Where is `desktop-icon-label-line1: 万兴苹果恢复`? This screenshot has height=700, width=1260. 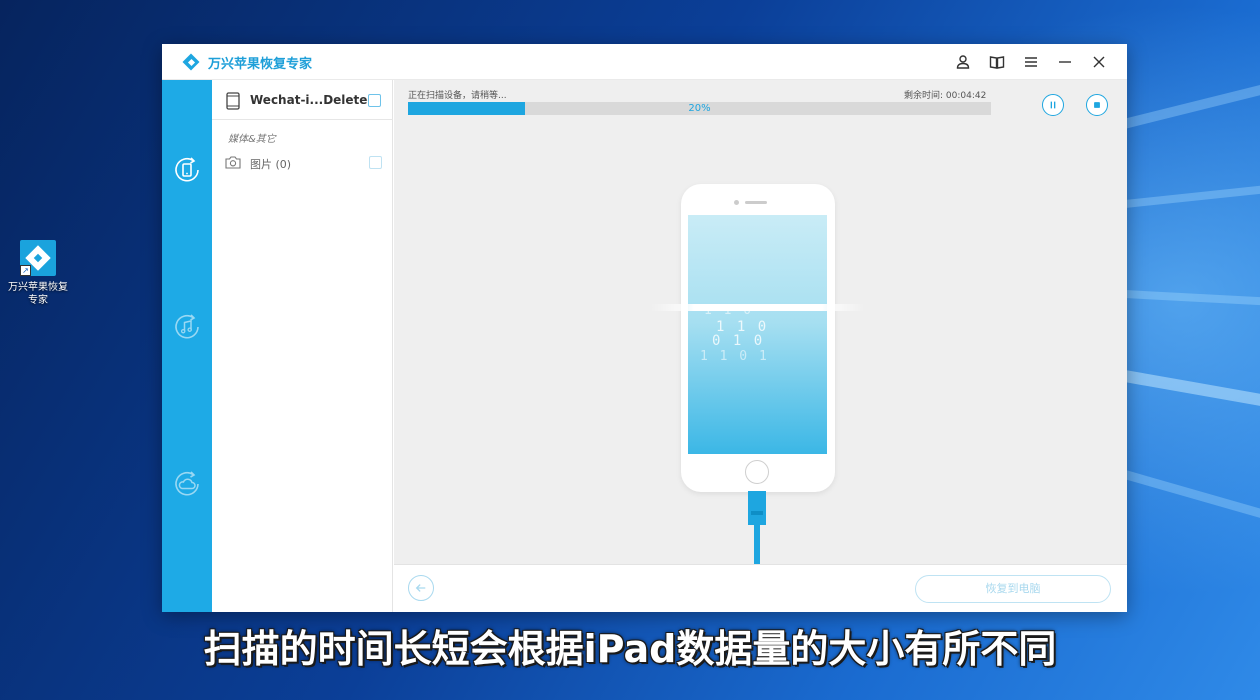 desktop-icon-label-line1: 万兴苹果恢复 is located at coordinates (38, 287).